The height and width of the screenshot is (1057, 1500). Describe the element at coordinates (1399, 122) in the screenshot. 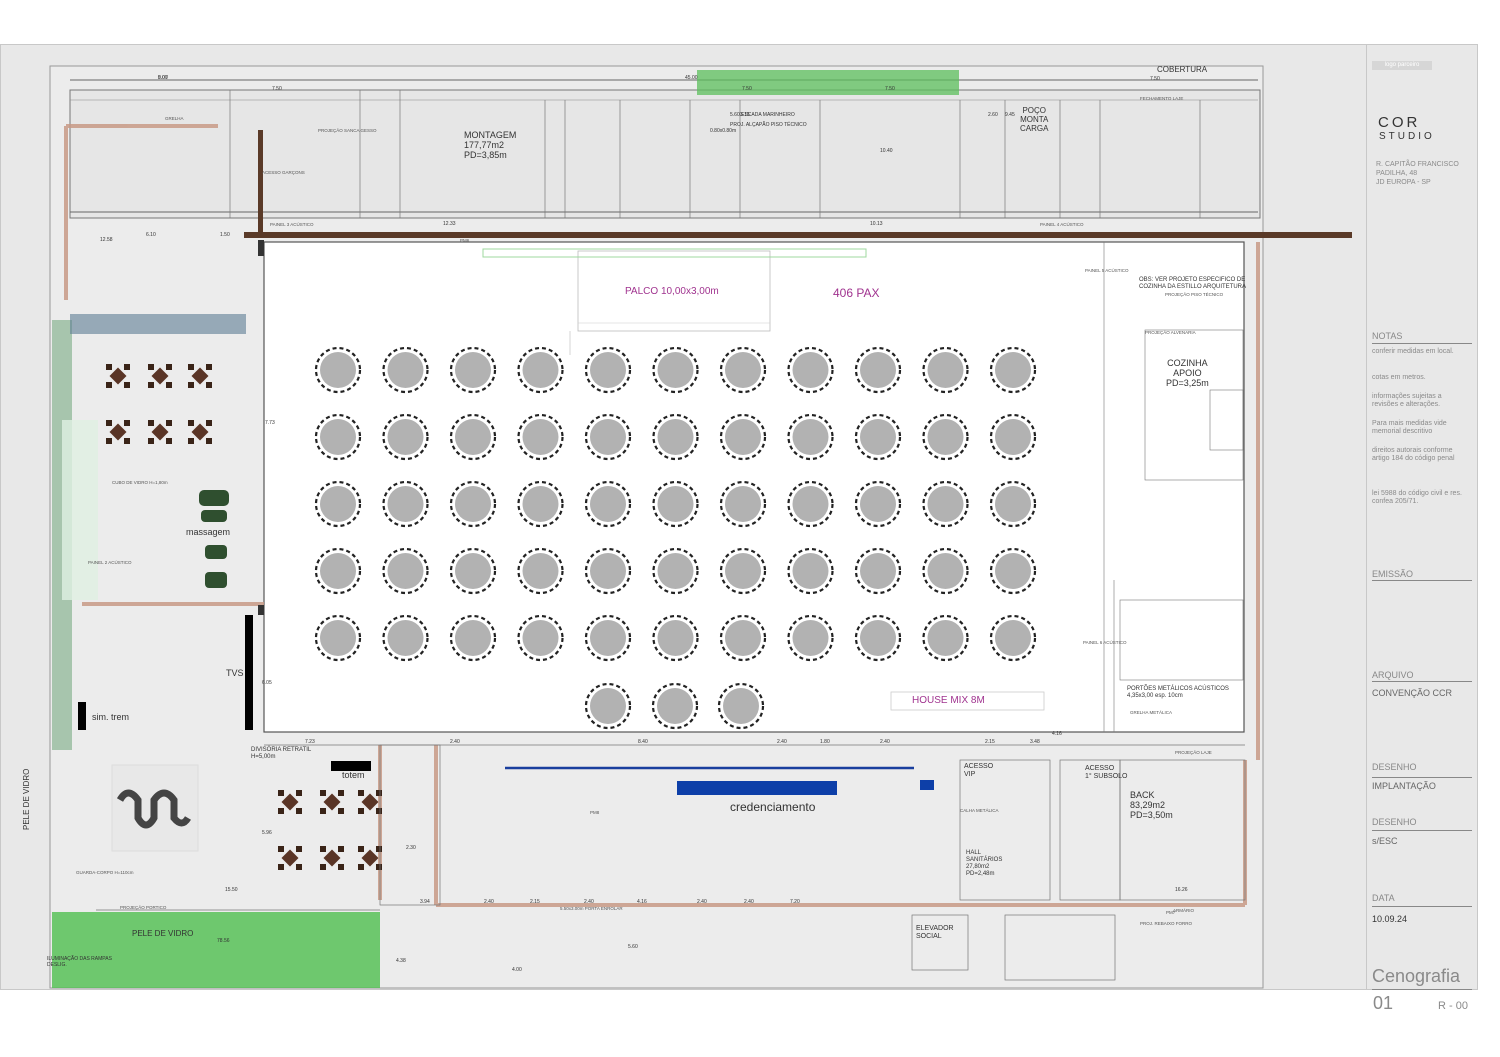

I see `studio-name: COR` at that location.